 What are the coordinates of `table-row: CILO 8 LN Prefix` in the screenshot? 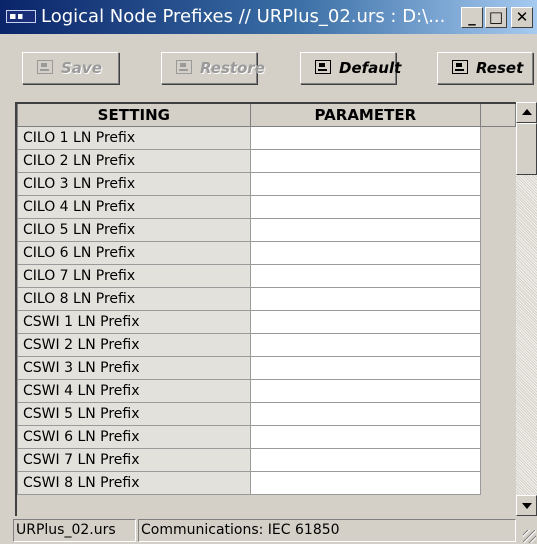 It's located at (266, 299).